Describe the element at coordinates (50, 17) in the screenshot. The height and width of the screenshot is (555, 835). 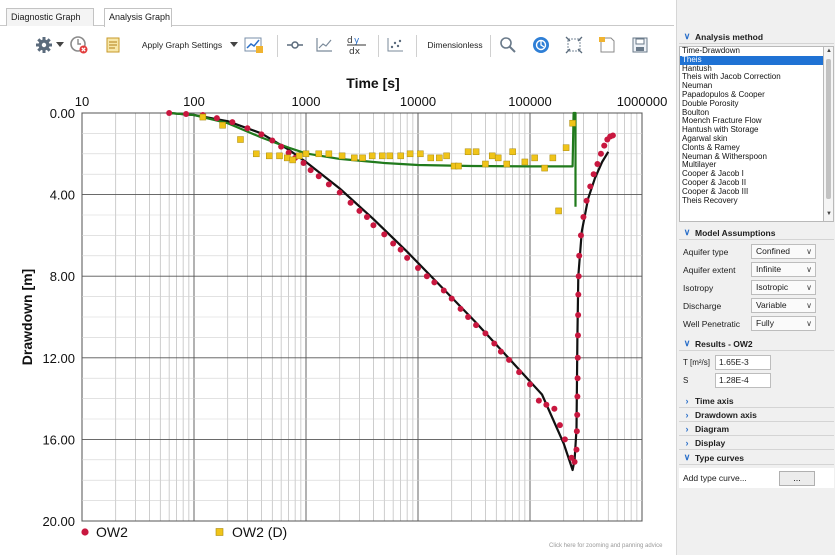
I see `tab-diagnostic-graph: Diagnostic Graph` at that location.